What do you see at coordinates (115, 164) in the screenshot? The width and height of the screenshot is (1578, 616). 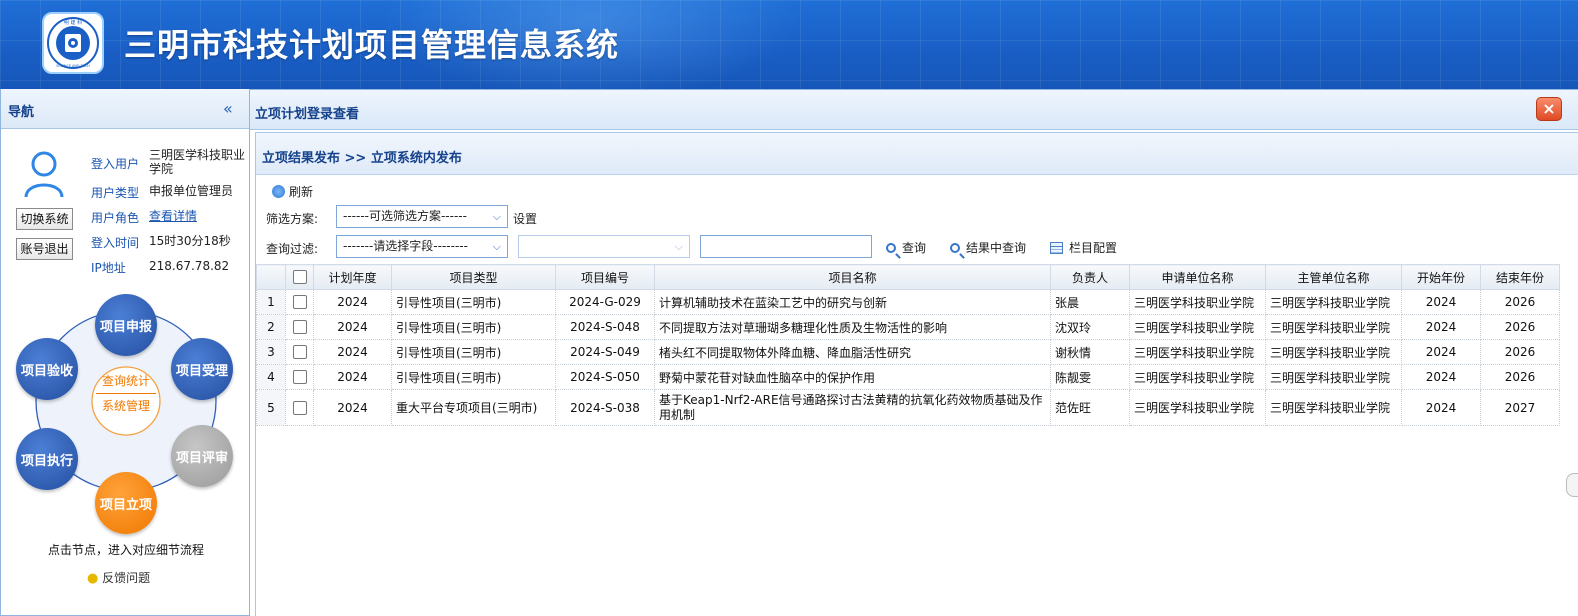 I see `login-user-label: 登入用户` at bounding box center [115, 164].